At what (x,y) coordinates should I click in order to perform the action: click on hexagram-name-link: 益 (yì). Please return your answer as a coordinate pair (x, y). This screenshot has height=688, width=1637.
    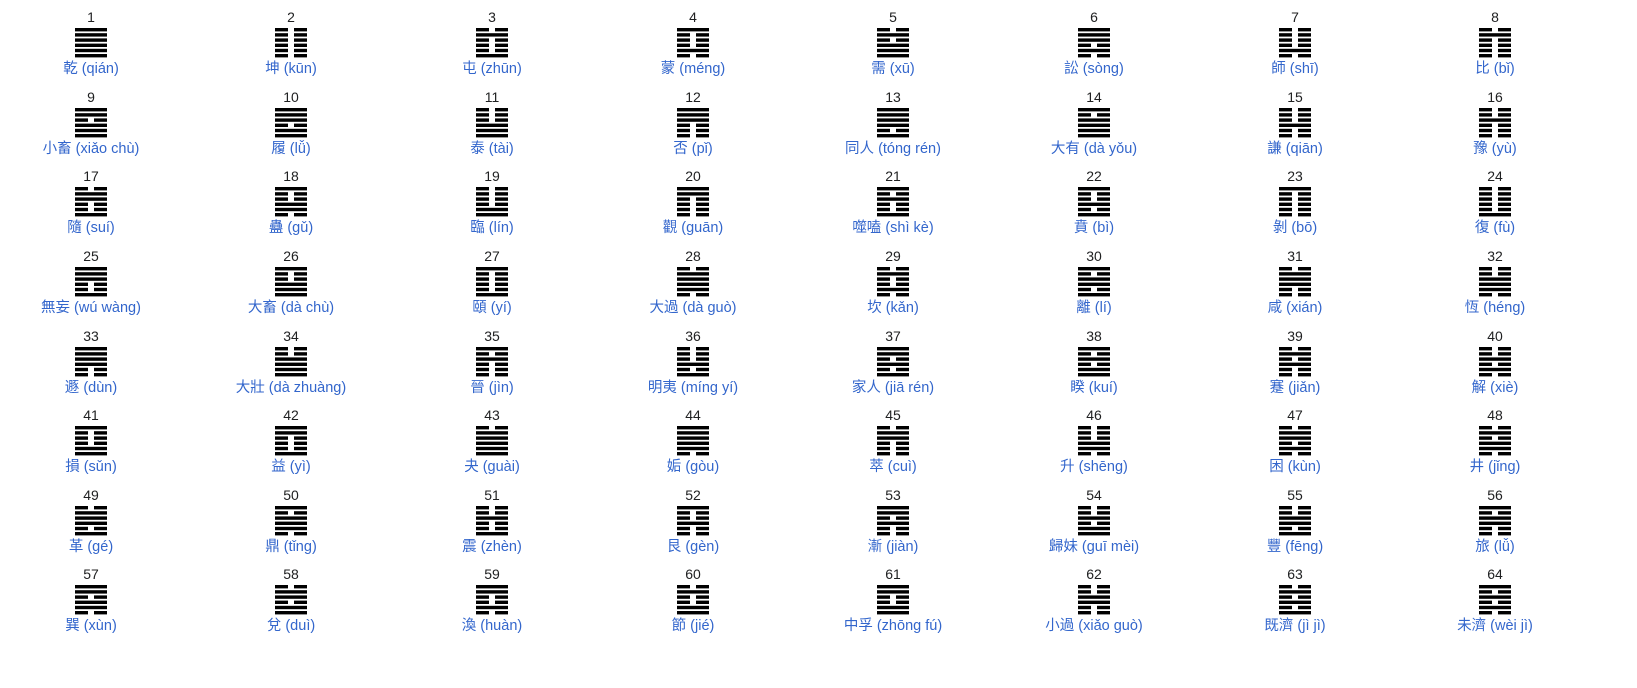
    Looking at the image, I should click on (290, 467).